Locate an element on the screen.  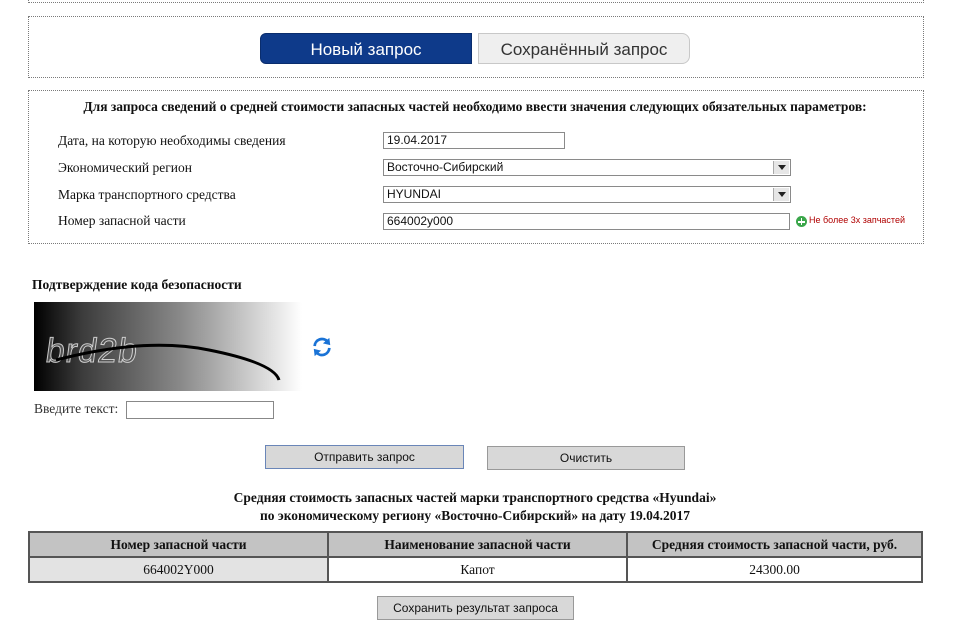
column-header-part-number: Номер запасной части is located at coordinates (178, 544).